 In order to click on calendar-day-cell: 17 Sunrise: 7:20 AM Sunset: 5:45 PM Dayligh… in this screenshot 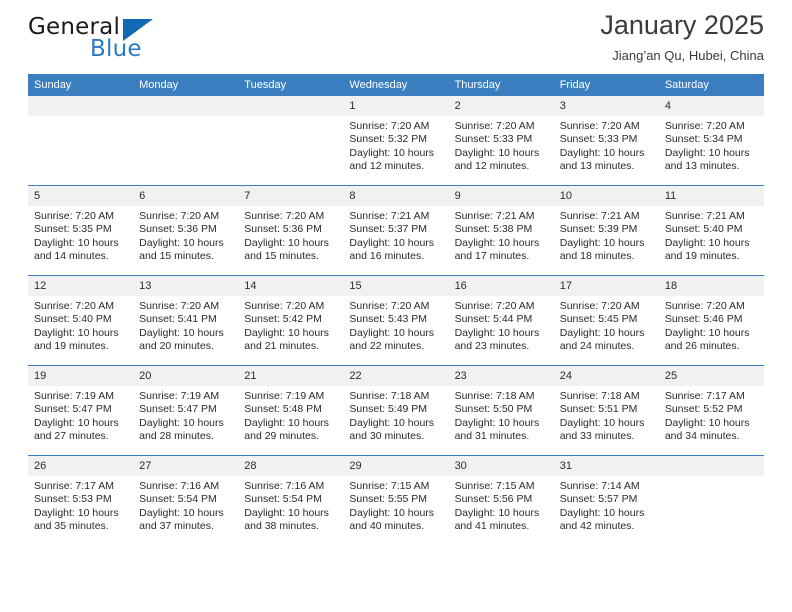, I will do `click(606, 320)`.